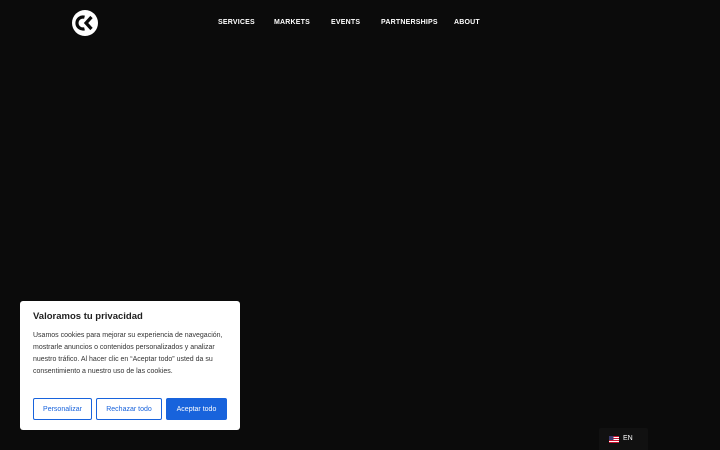 The image size is (720, 450). What do you see at coordinates (409, 23) in the screenshot?
I see `nav-item-partnerships: PARTNERSHIPS` at bounding box center [409, 23].